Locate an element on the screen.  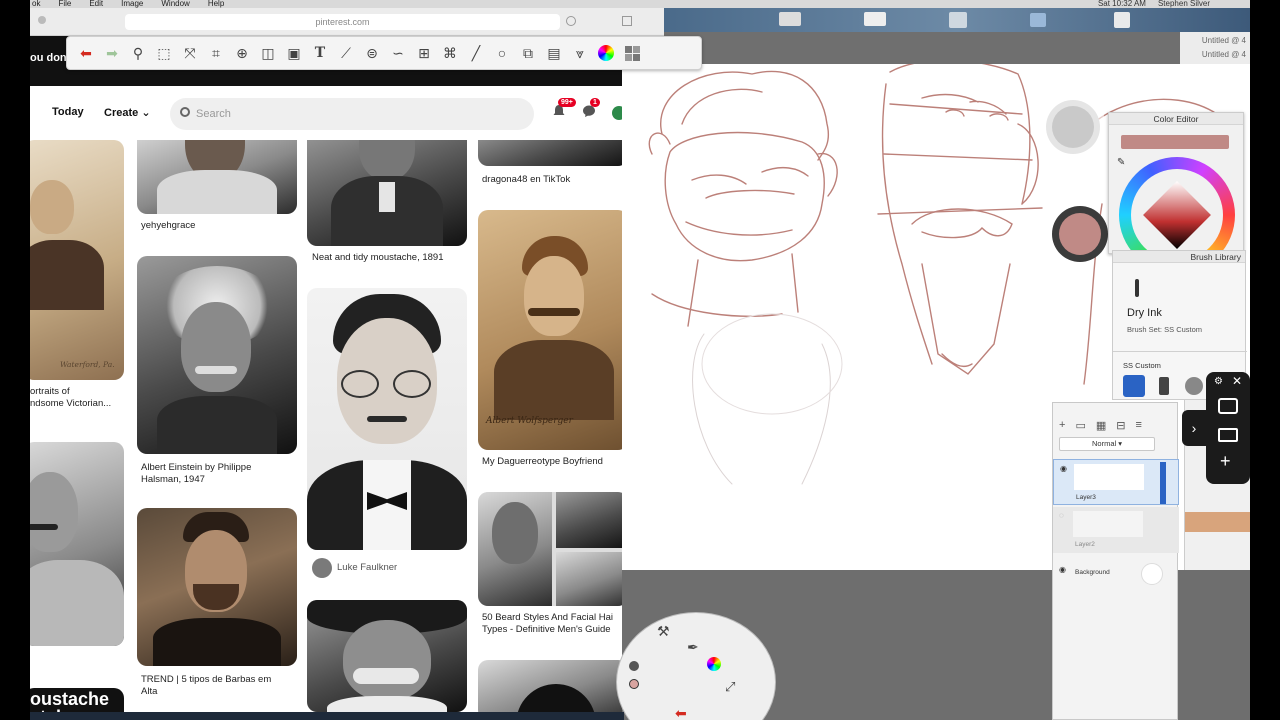
close-icon: ✕ is located at coordinates (1237, 381).